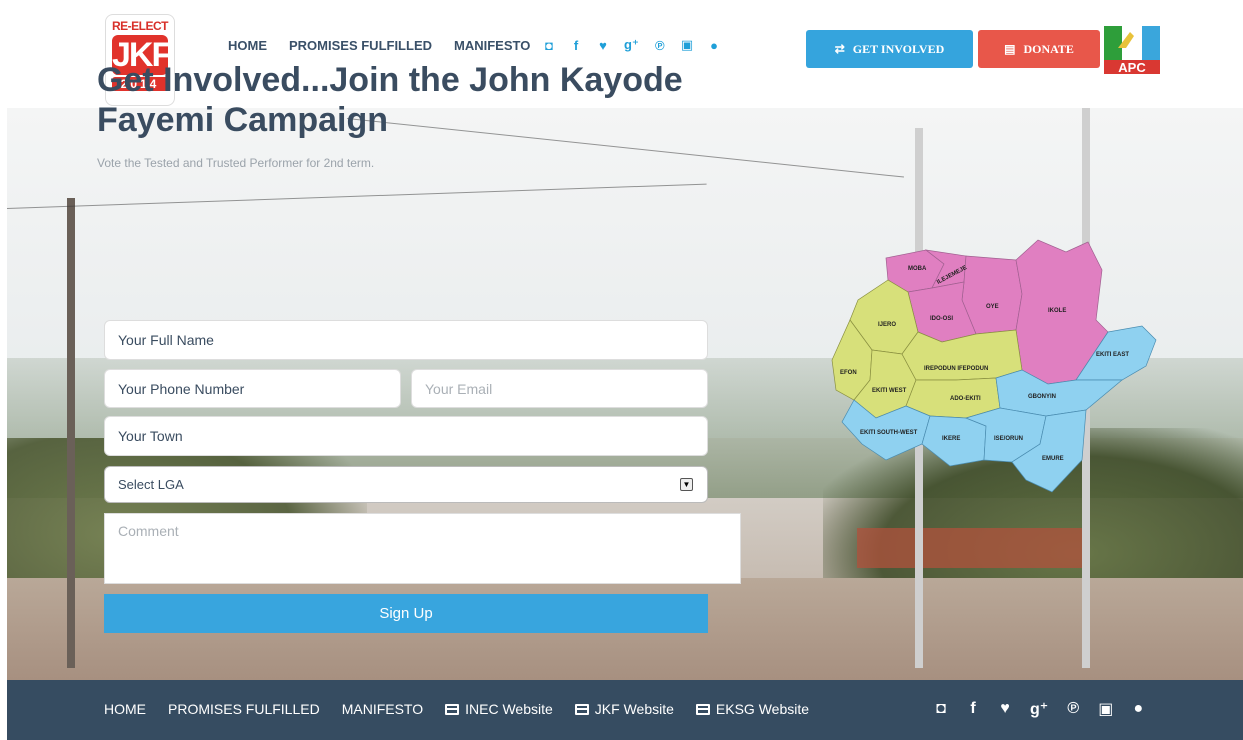 This screenshot has height=740, width=1243. Describe the element at coordinates (1010, 48) in the screenshot. I see `card-icon: ▤` at that location.